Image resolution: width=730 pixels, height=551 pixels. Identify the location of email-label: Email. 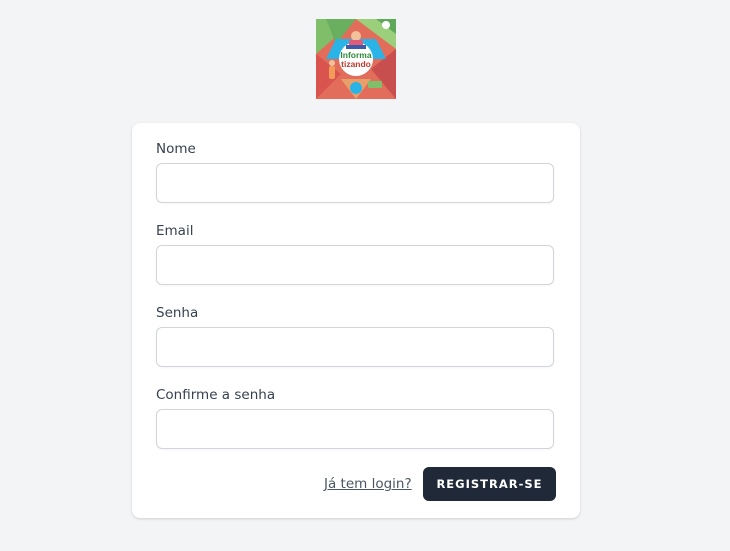
(175, 231).